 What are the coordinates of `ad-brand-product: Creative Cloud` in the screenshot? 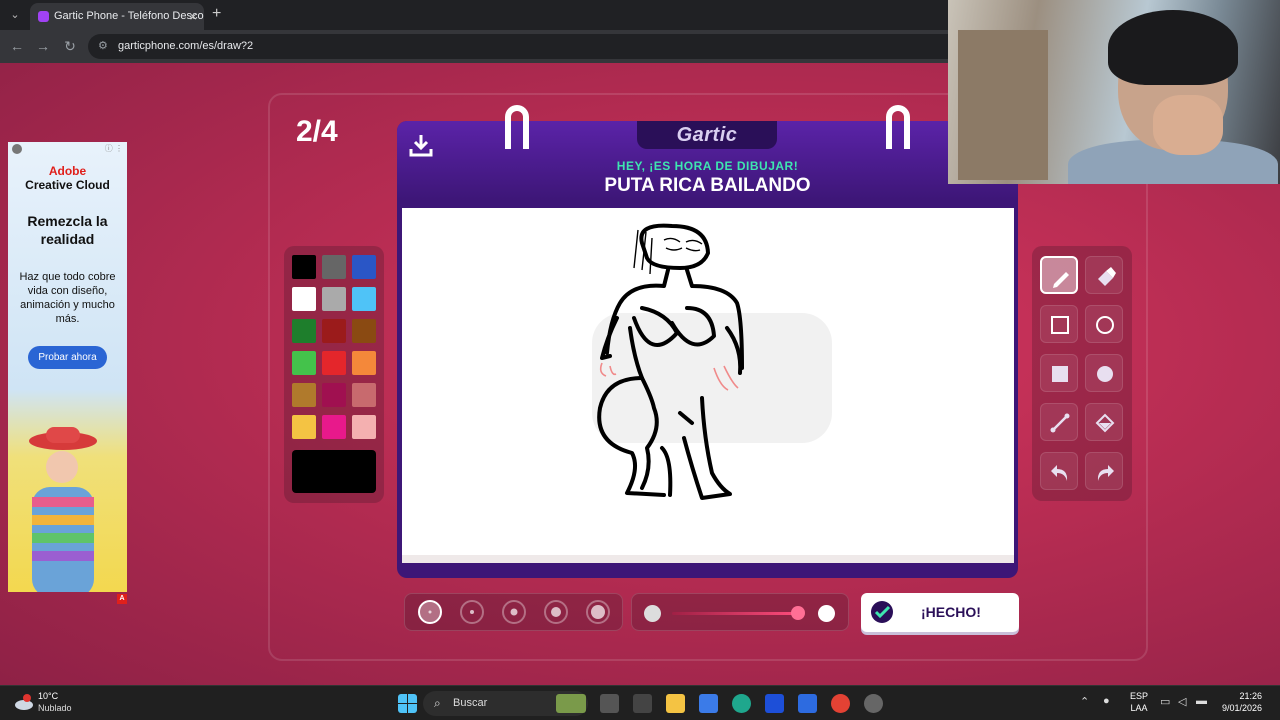 It's located at (67, 185).